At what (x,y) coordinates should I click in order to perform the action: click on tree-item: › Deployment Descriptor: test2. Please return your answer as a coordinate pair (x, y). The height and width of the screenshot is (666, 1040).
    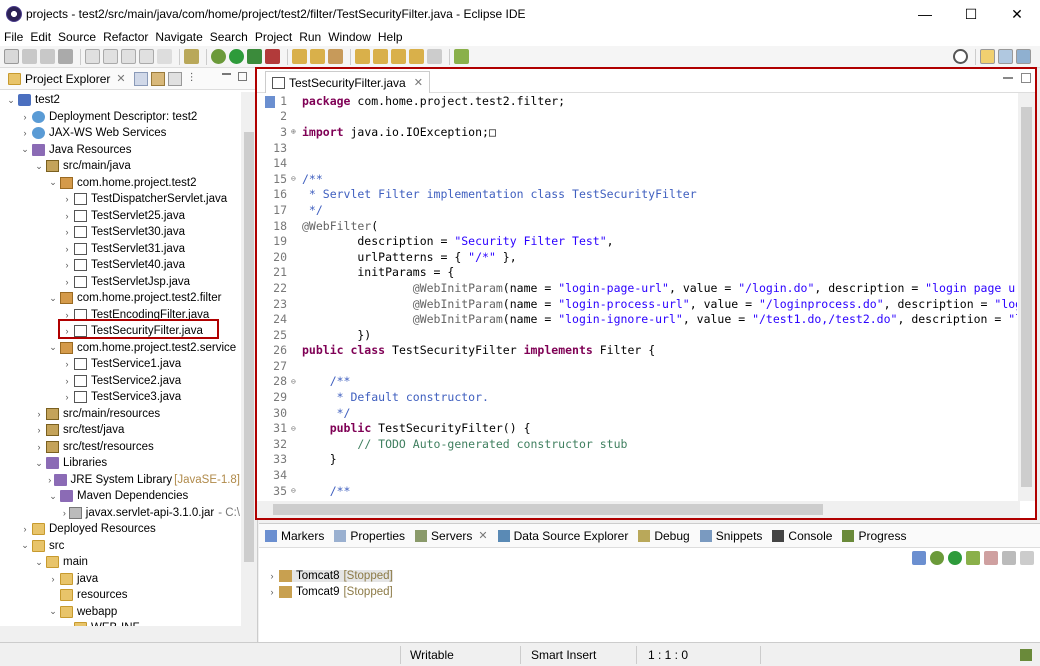
    Looking at the image, I should click on (120, 117).